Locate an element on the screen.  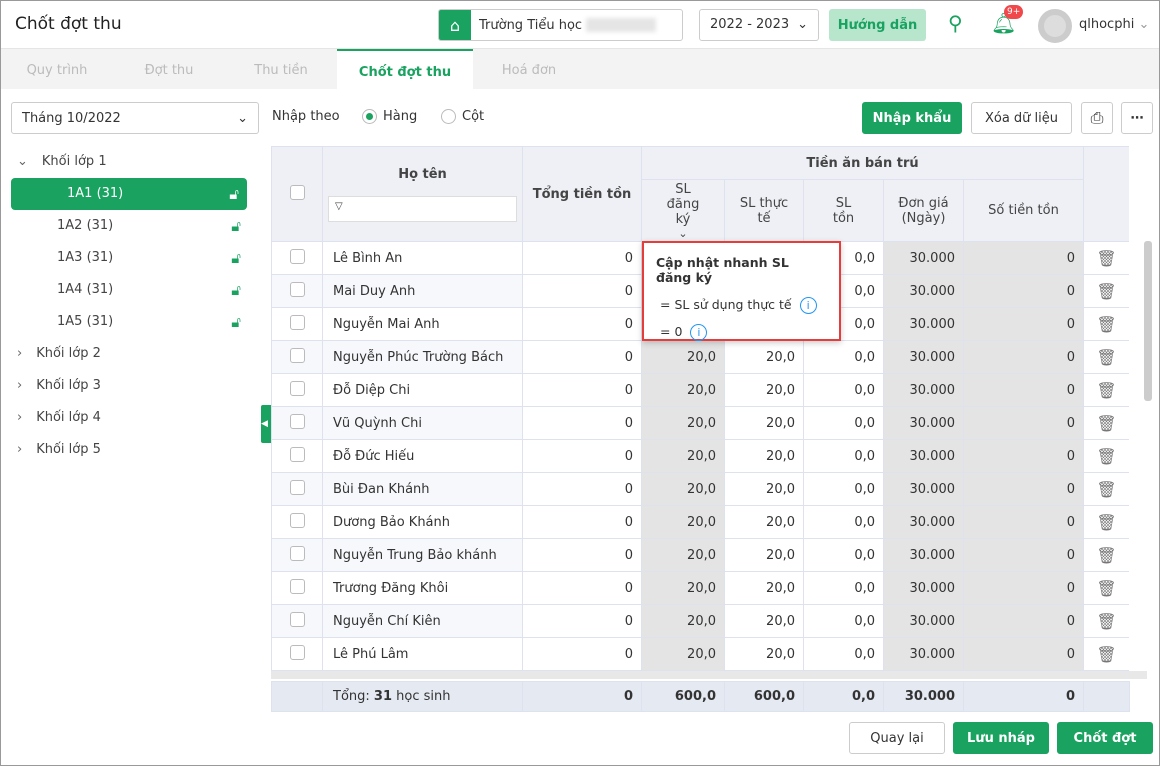
vertical-scrollbar is located at coordinates (1148, 321).